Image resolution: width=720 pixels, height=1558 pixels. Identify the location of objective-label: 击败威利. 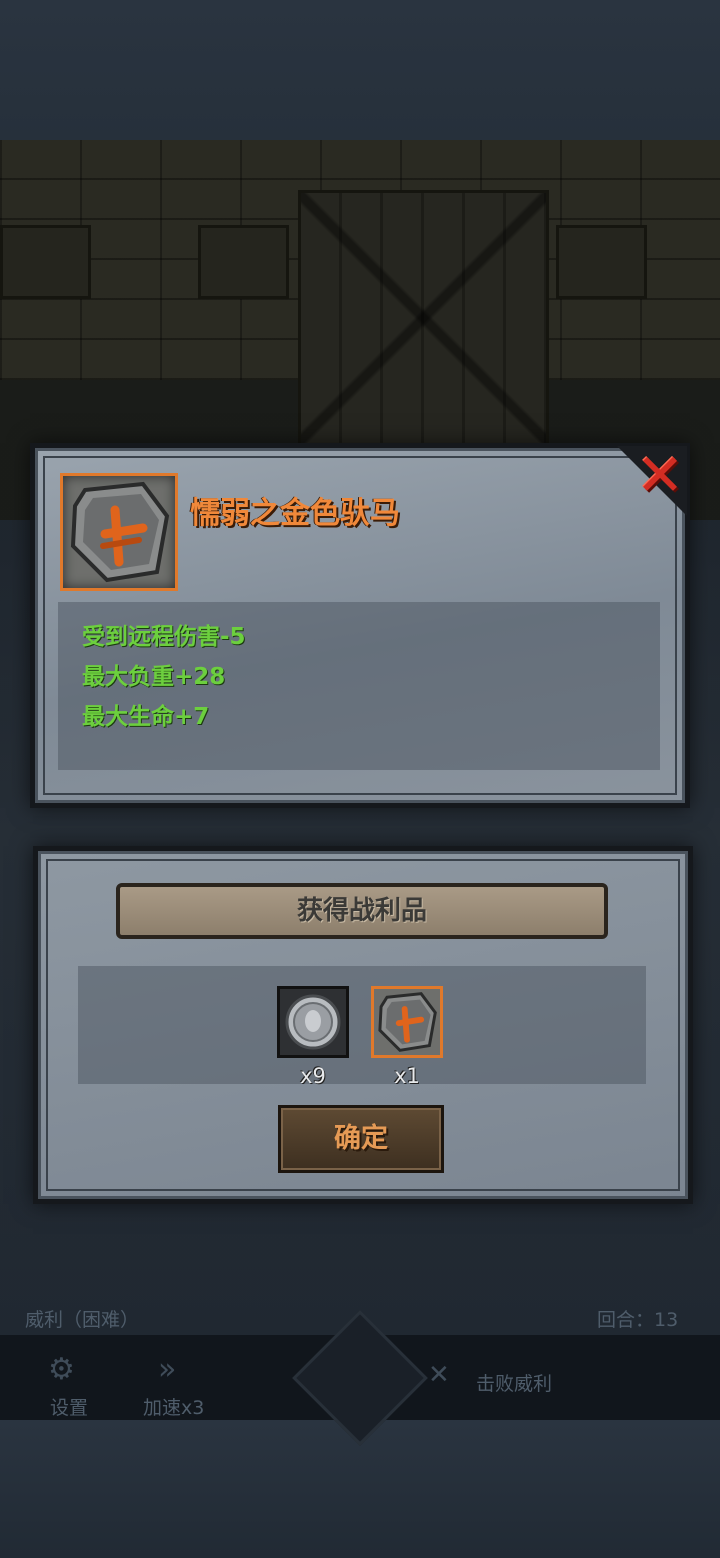
(514, 1384).